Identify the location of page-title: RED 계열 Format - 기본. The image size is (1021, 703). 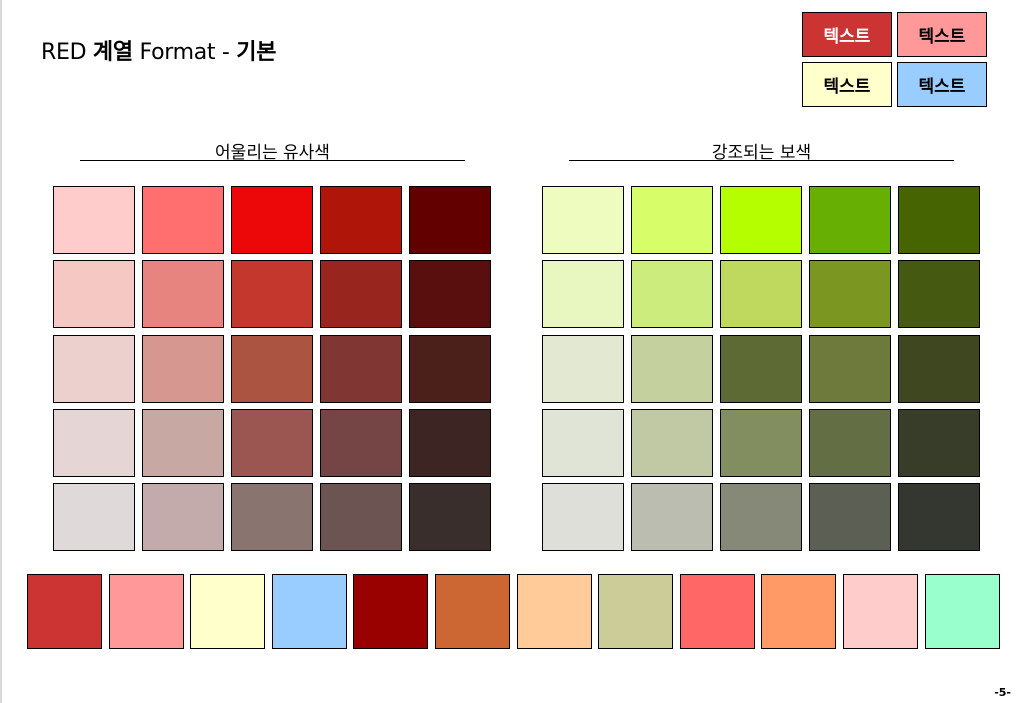
(158, 50).